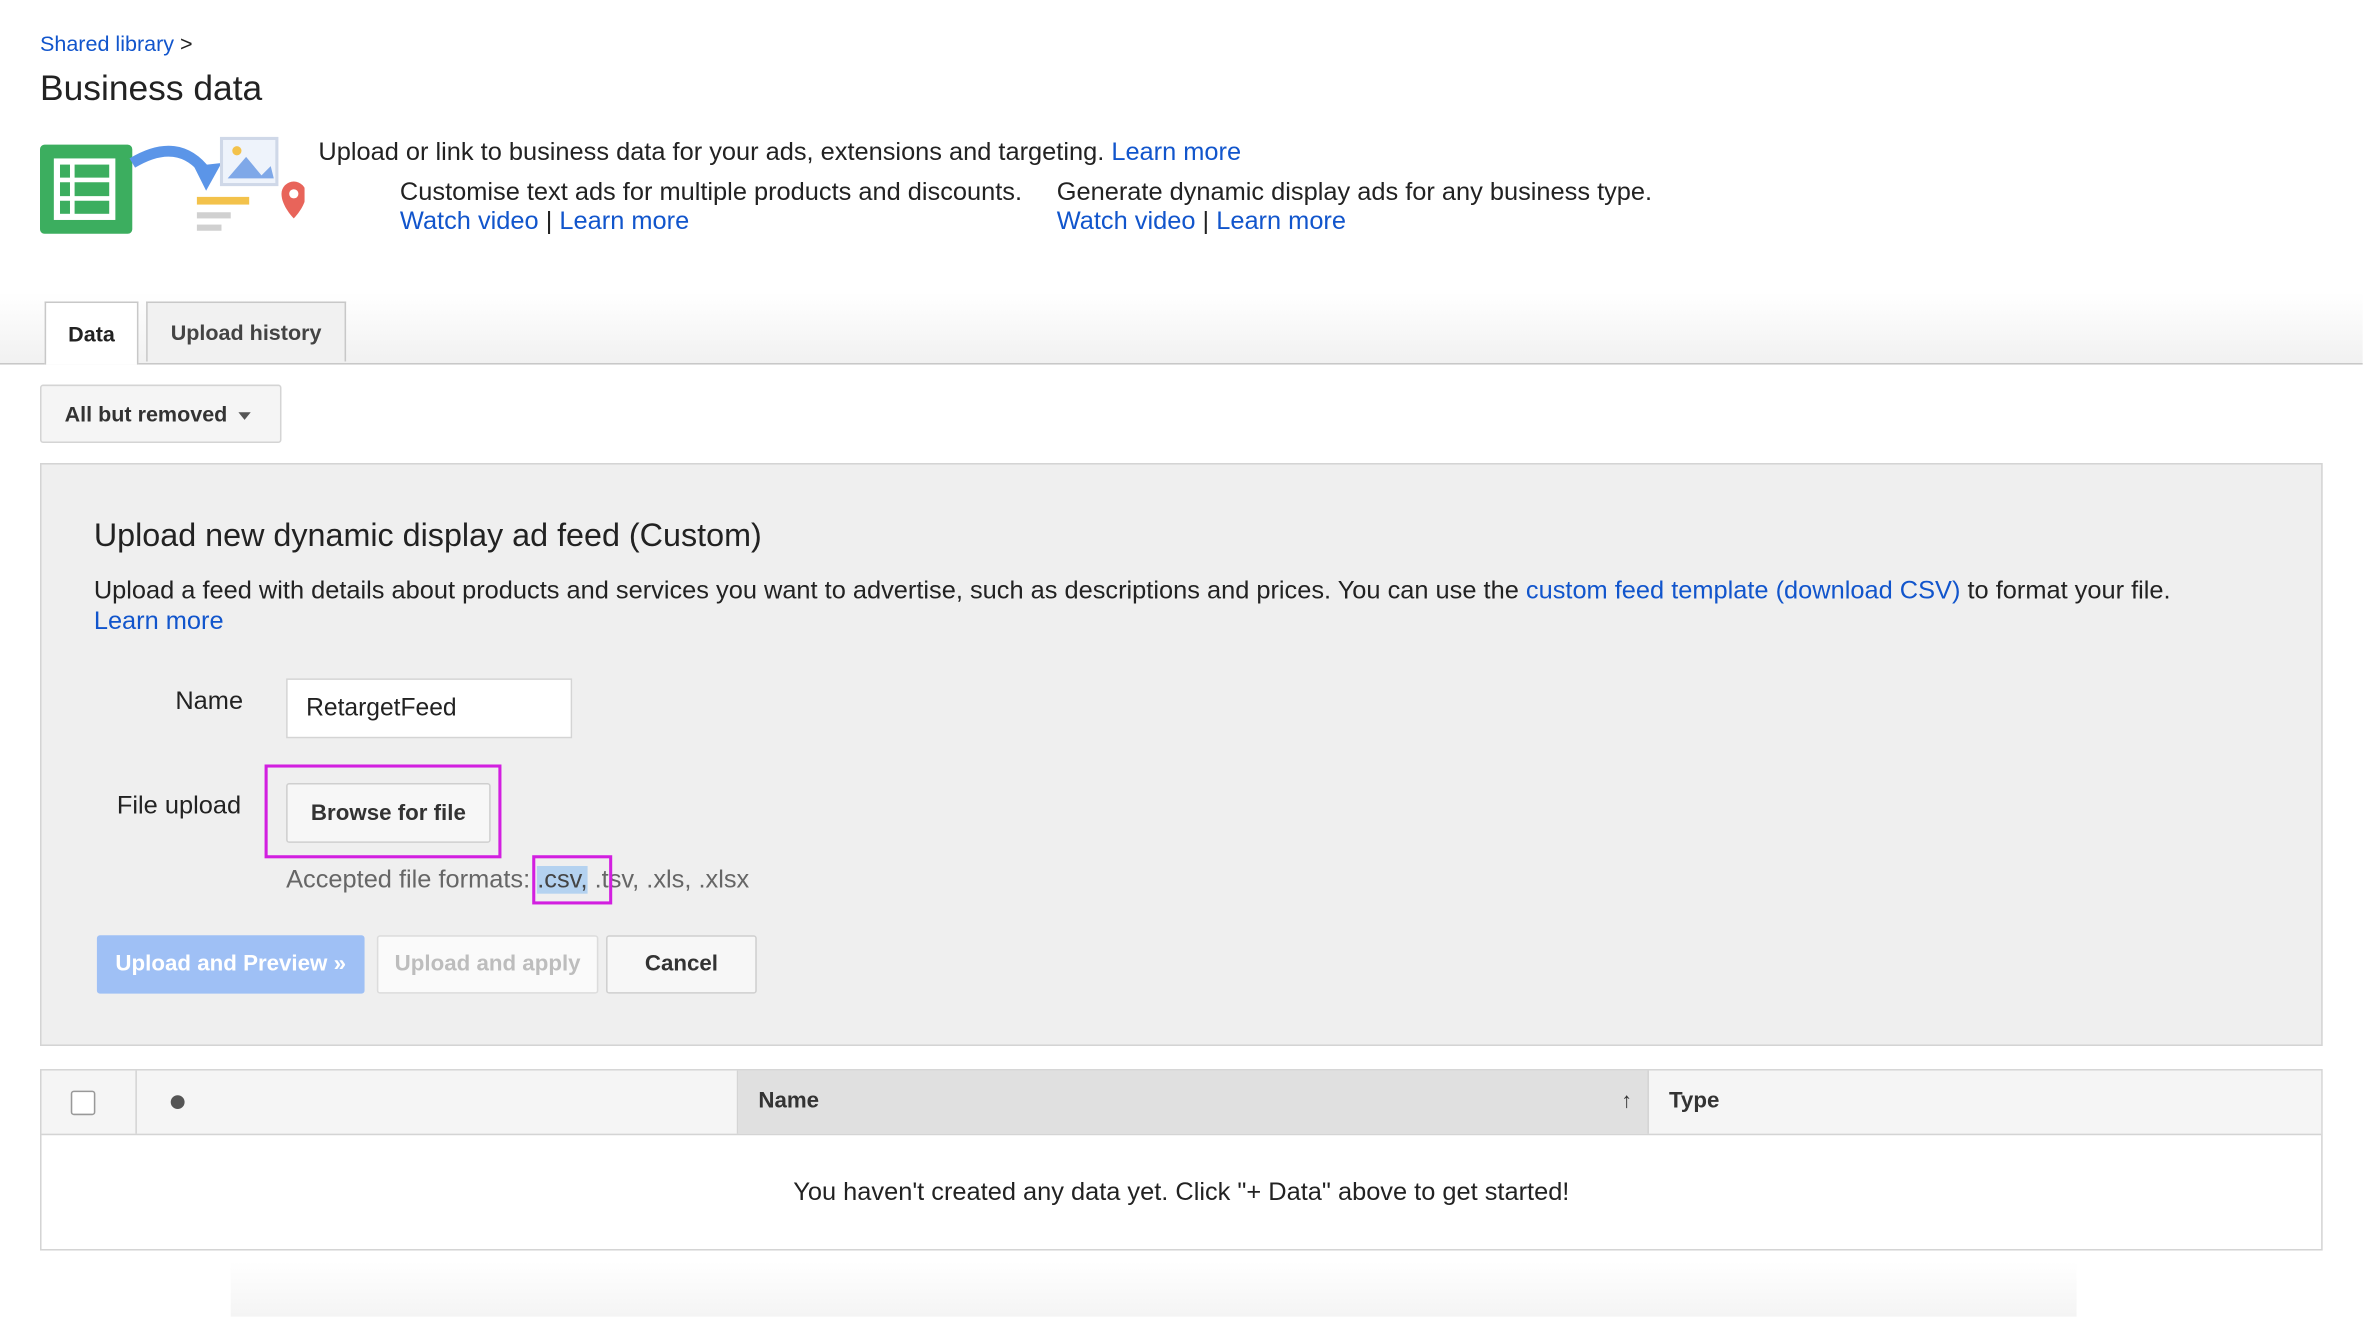 This screenshot has width=2378, height=1317. I want to click on cancel-button: Cancel, so click(681, 964).